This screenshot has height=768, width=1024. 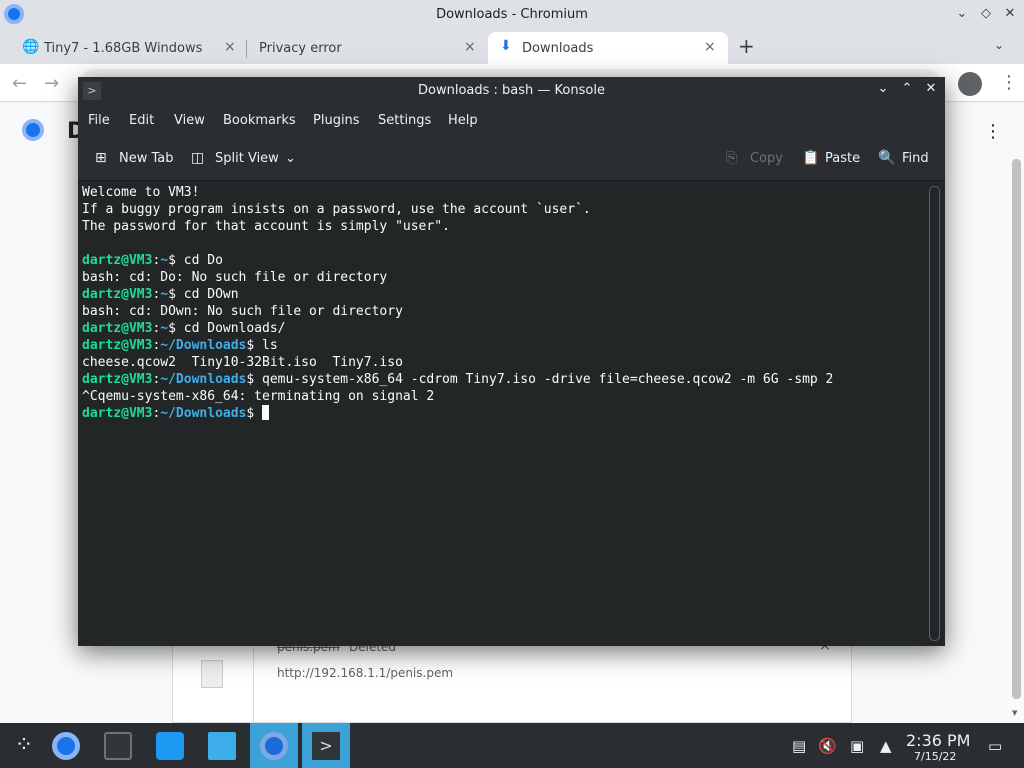 I want to click on terminal-prompt-line: dartz@VM3:~/Downloads$ ls, so click(x=505, y=345).